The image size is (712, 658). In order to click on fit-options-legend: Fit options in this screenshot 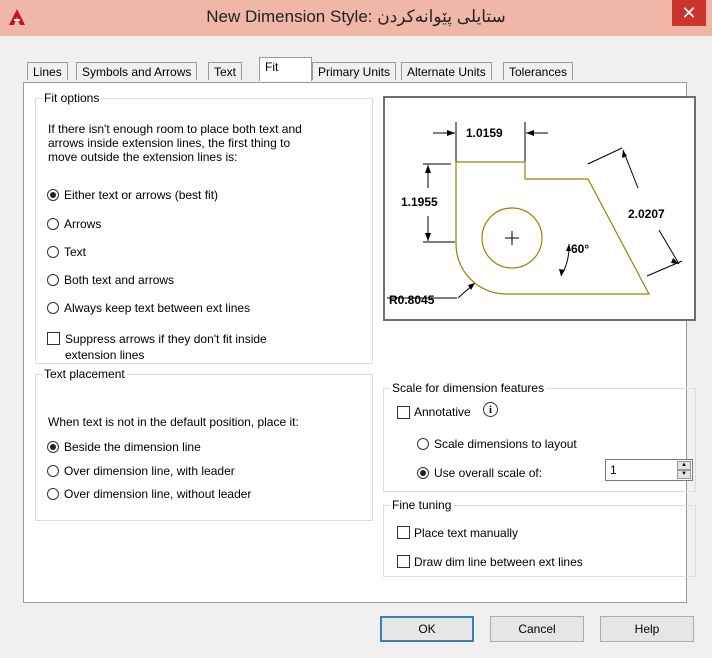, I will do `click(72, 98)`.